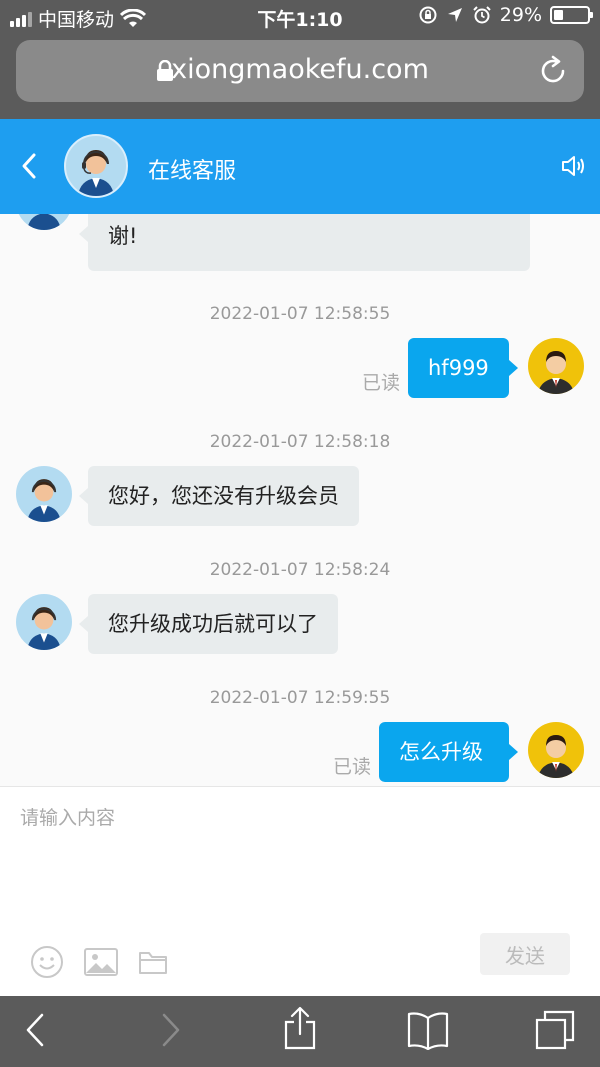 The image size is (600, 1067). I want to click on bookmarks-icon, so click(428, 1030).